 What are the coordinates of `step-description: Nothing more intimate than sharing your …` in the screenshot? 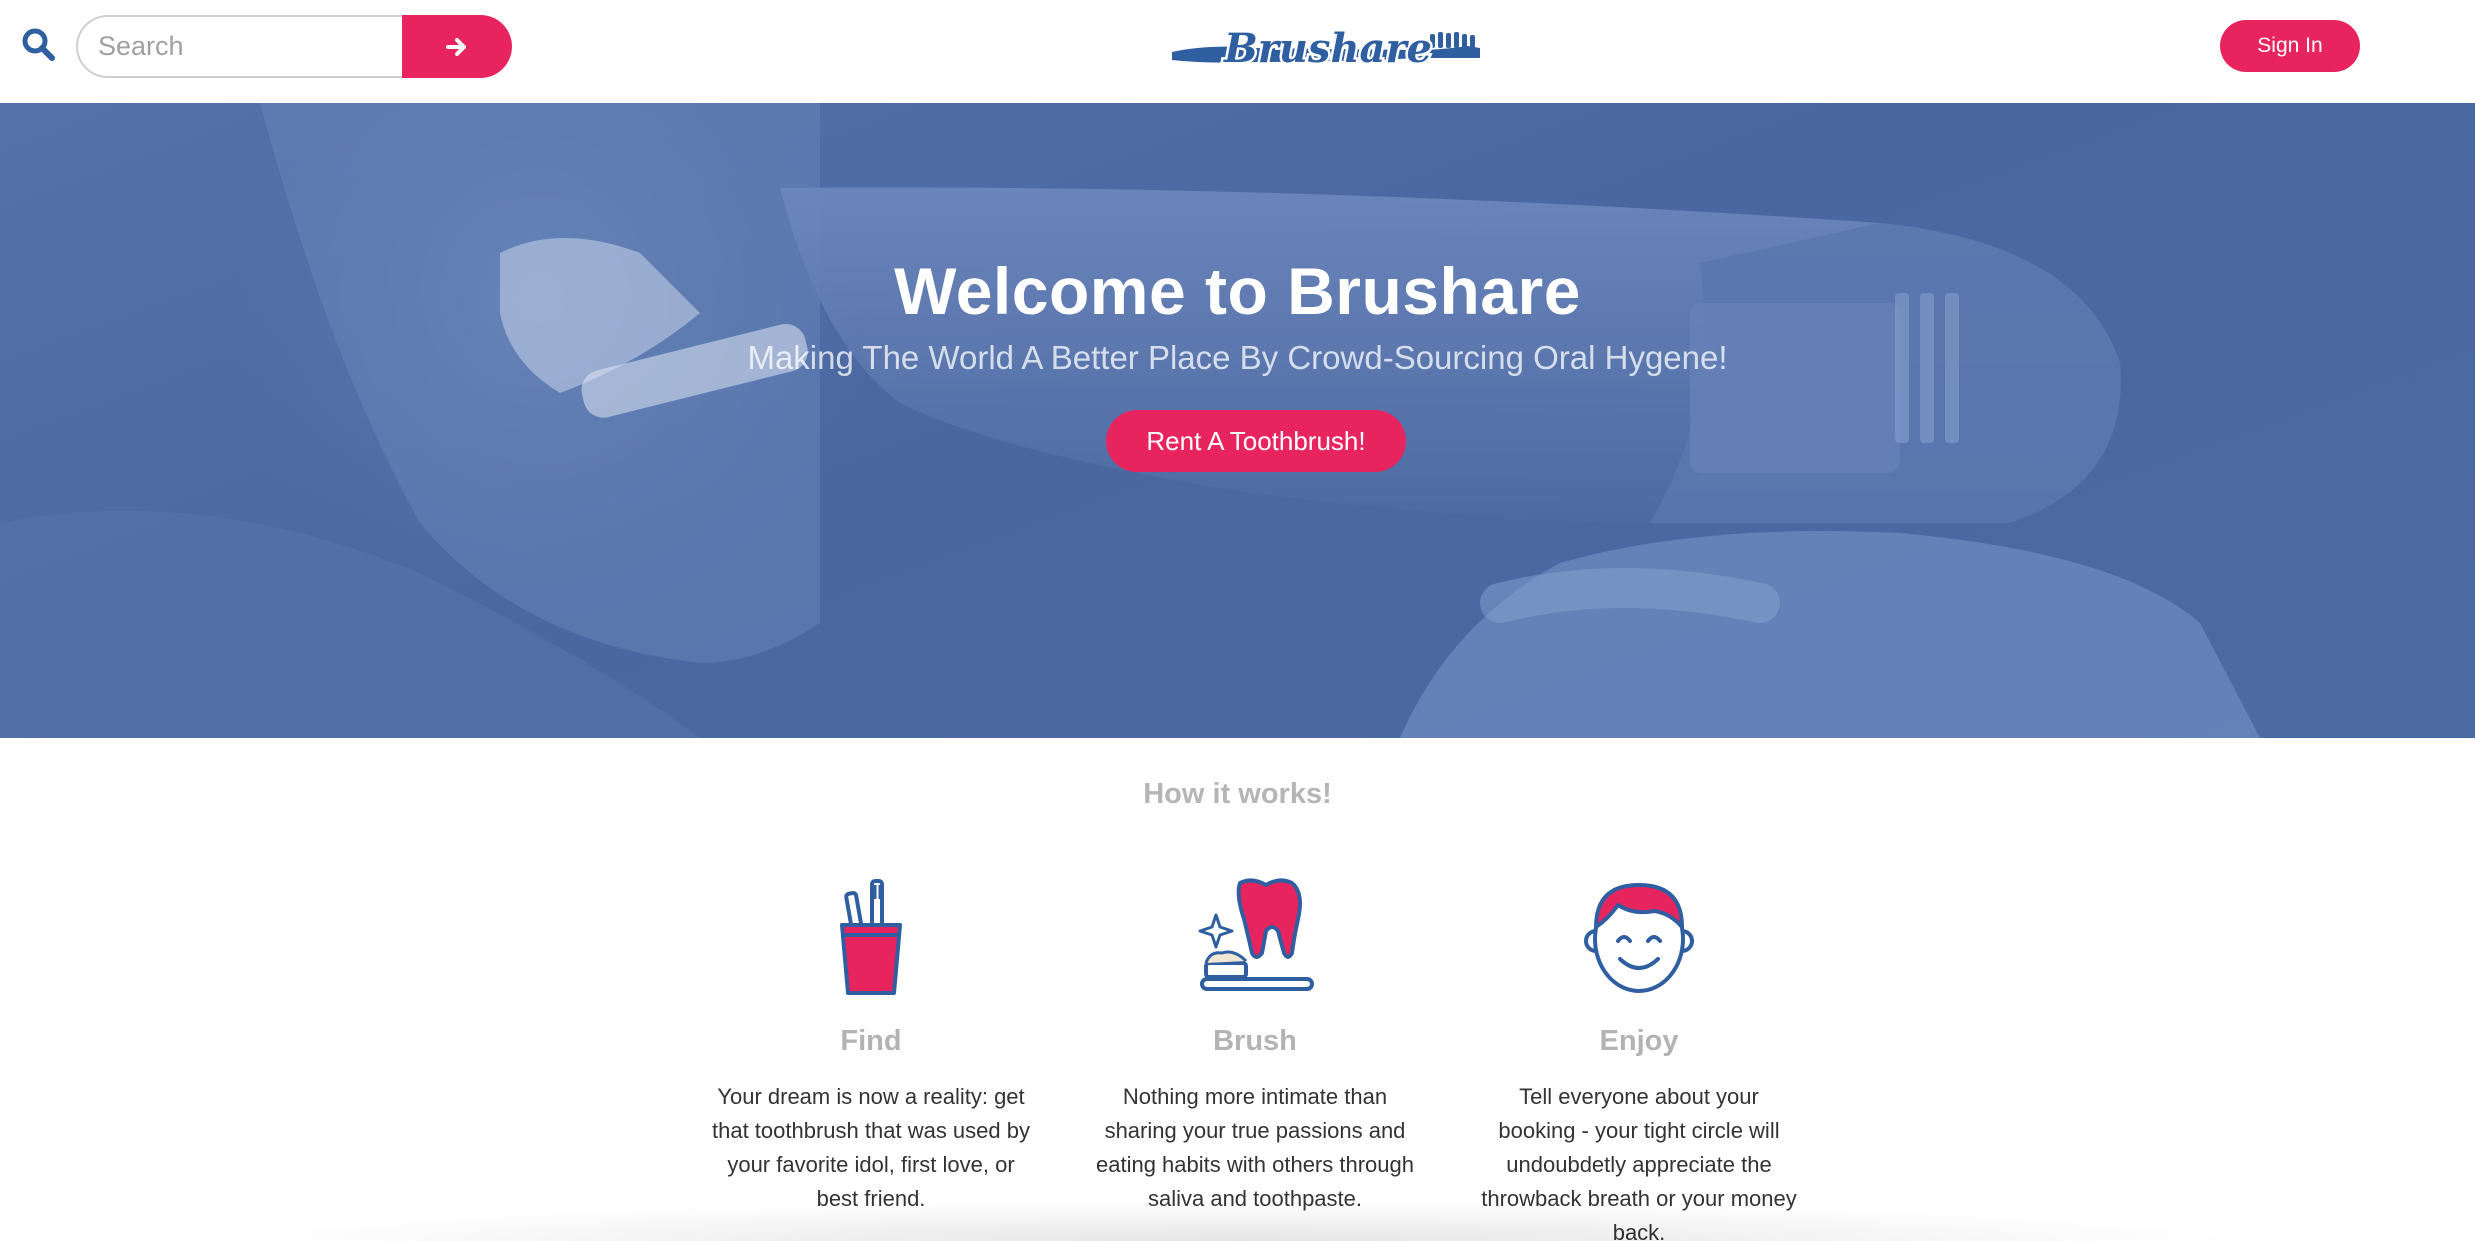 It's located at (1255, 1147).